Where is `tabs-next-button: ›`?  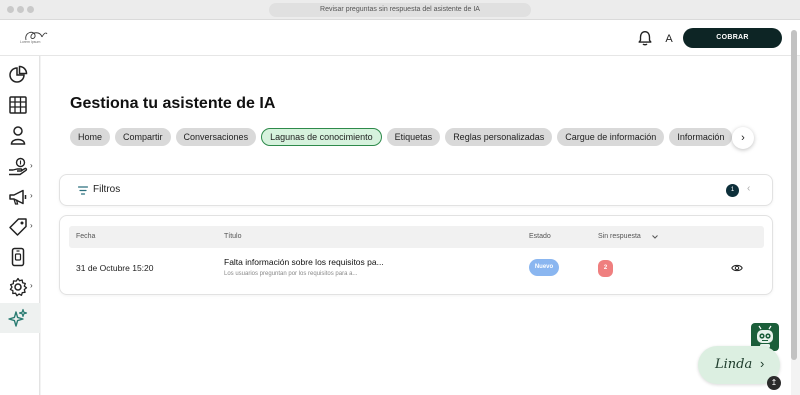 tabs-next-button: › is located at coordinates (743, 138).